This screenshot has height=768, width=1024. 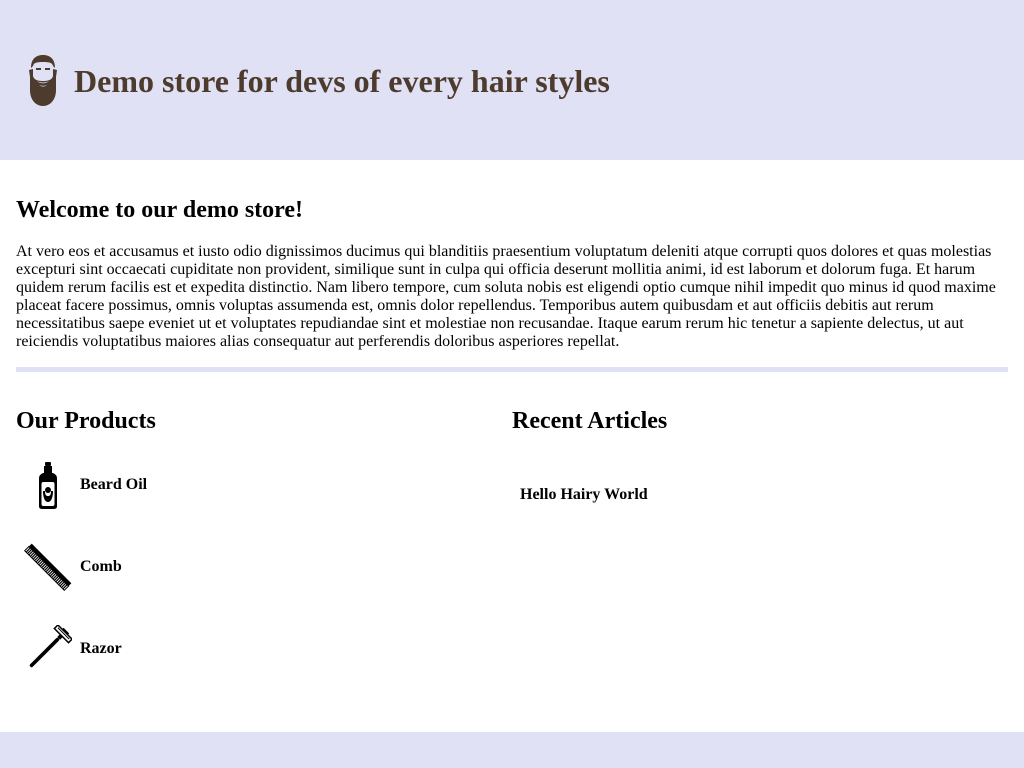 What do you see at coordinates (166, 567) in the screenshot?
I see `product-item-comb: Comb` at bounding box center [166, 567].